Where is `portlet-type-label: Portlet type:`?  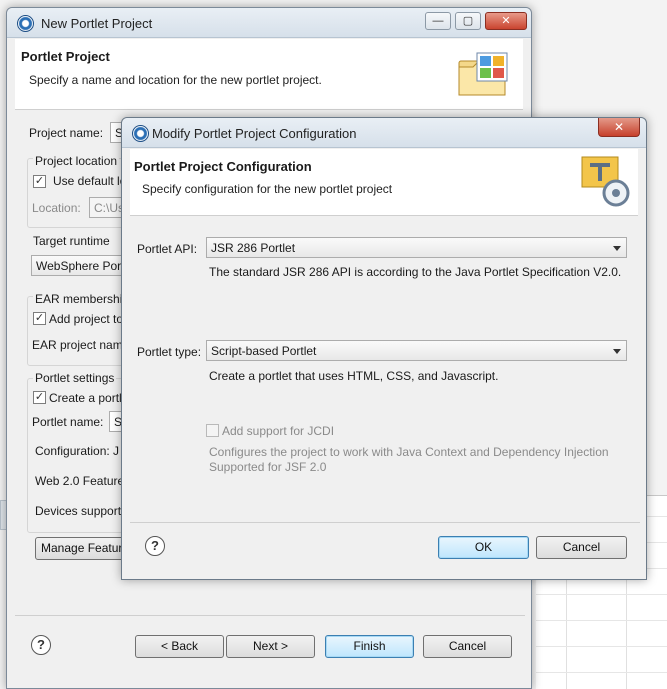
portlet-type-label: Portlet type: is located at coordinates (169, 352).